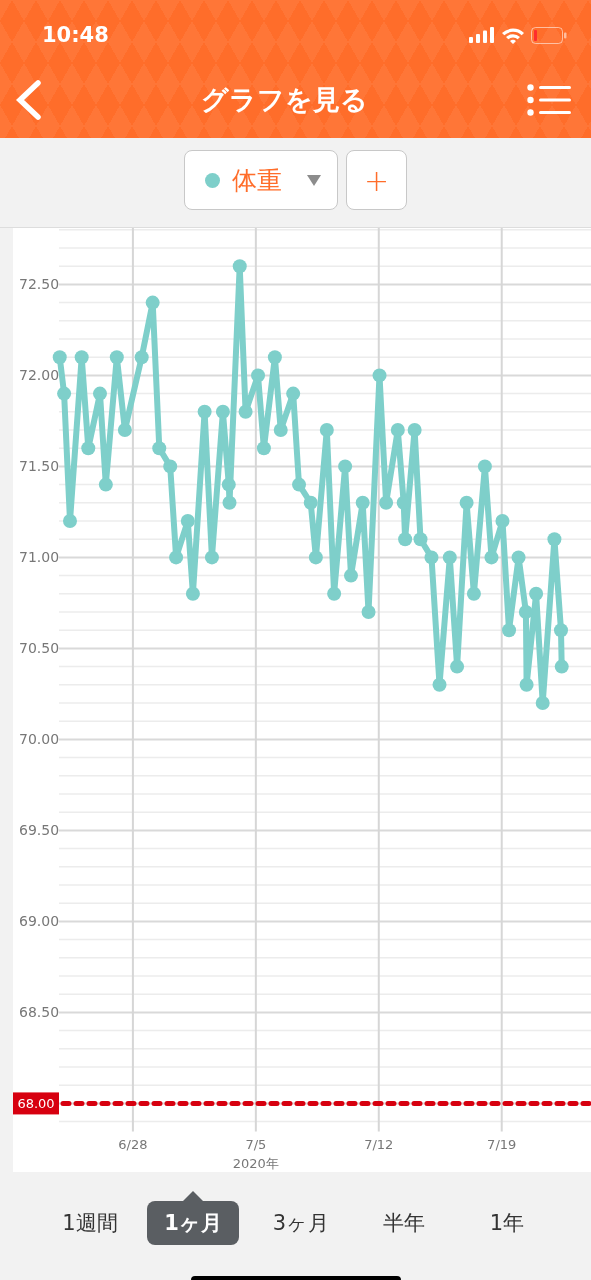  I want to click on screen-title: グラフを見る, so click(284, 100).